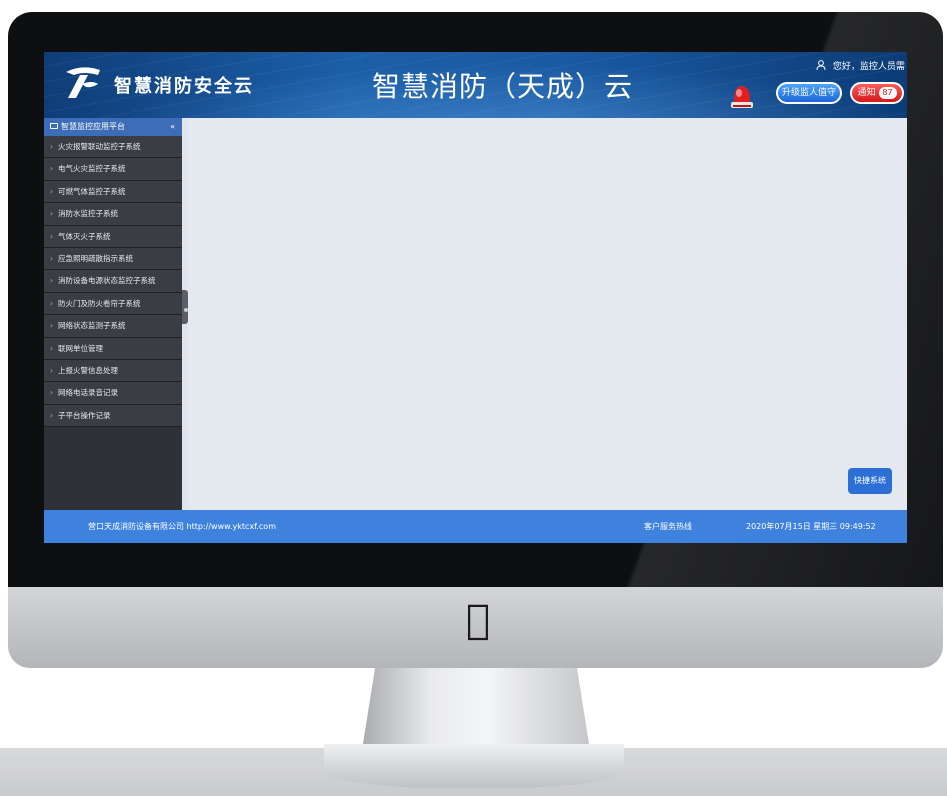  Describe the element at coordinates (84, 415) in the screenshot. I see `sidebar-item-label: 子平台操作记录` at that location.